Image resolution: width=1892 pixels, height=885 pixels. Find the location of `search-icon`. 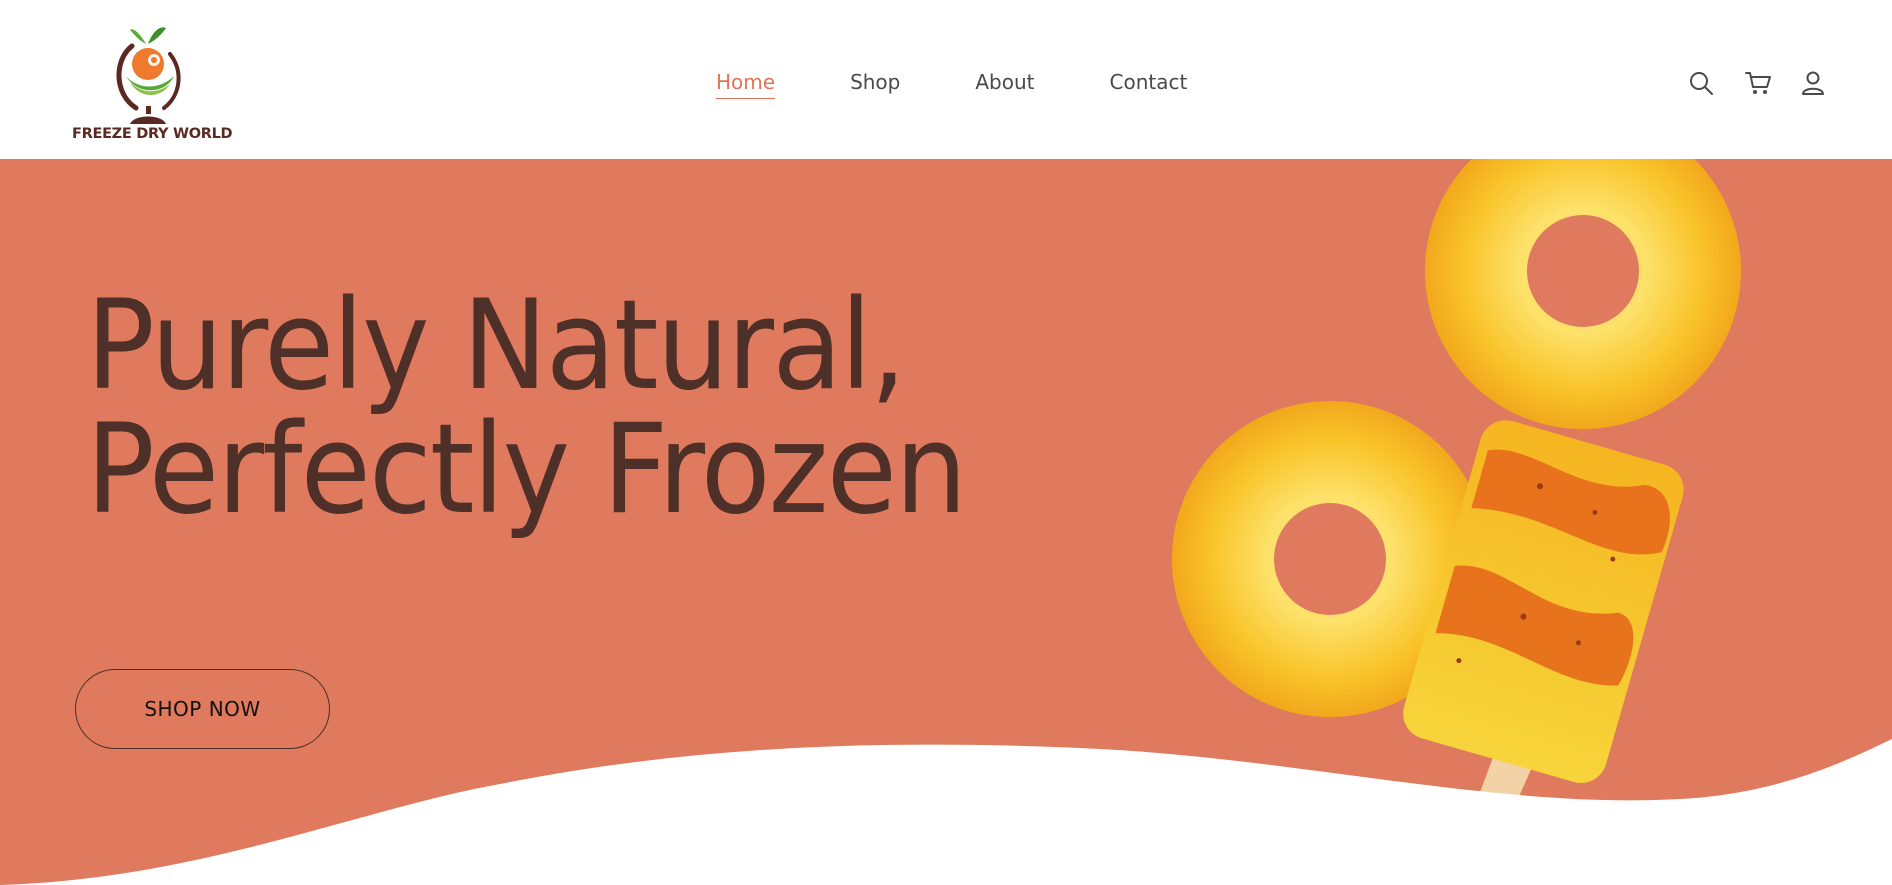

search-icon is located at coordinates (1701, 83).